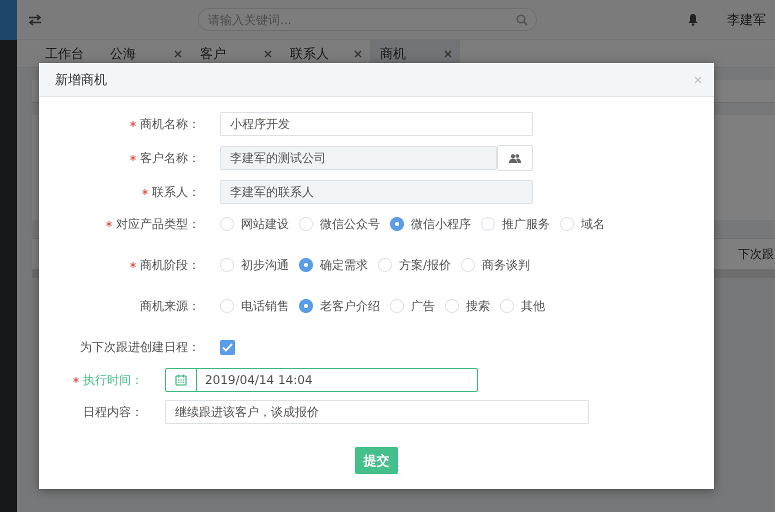  Describe the element at coordinates (176, 192) in the screenshot. I see `field-label: 联系人：` at that location.